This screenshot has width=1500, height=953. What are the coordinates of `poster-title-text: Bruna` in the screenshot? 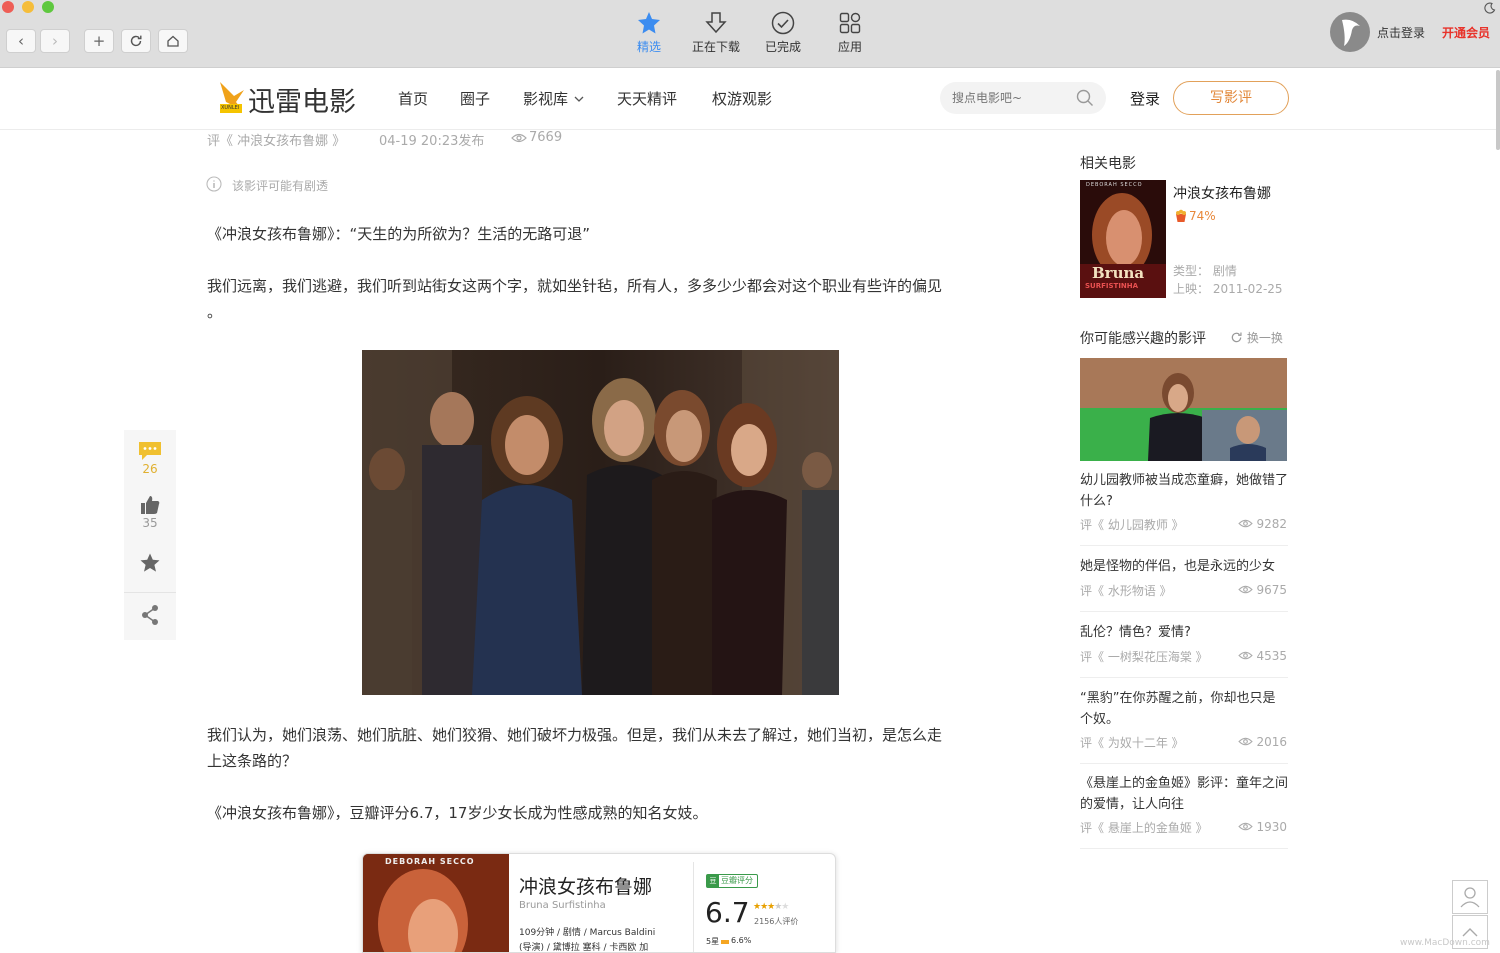 It's located at (1118, 273).